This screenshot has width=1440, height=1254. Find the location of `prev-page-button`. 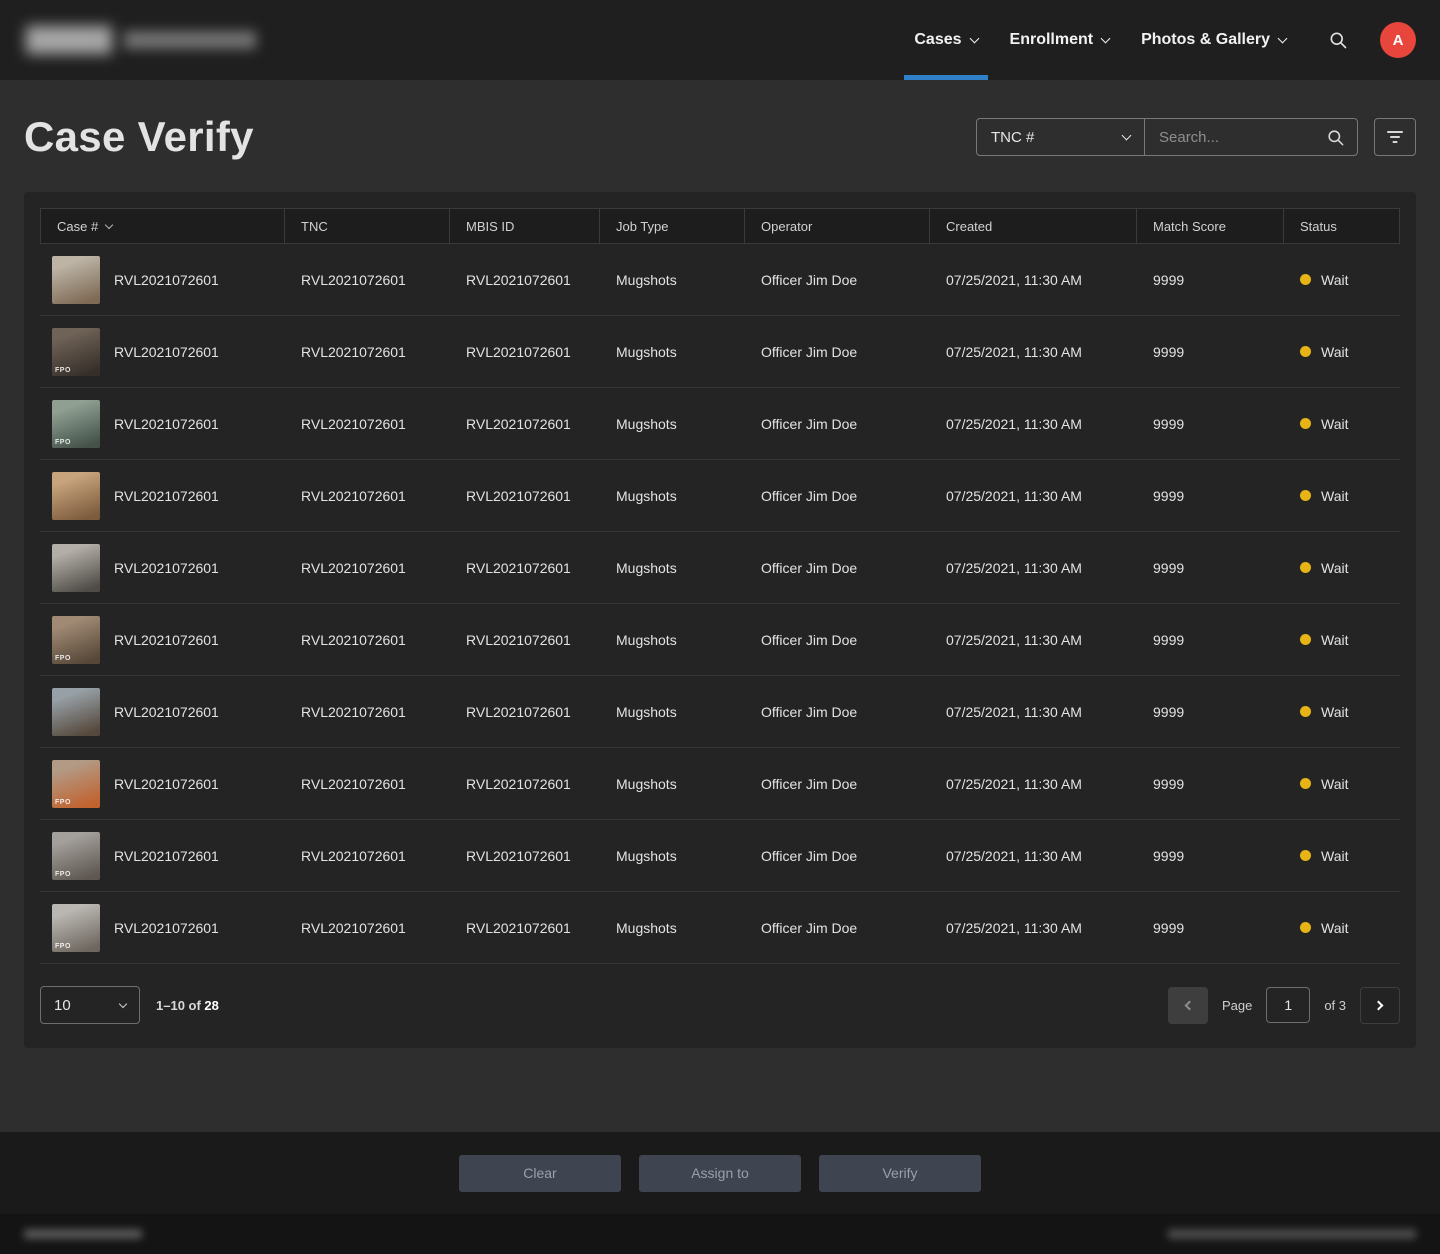

prev-page-button is located at coordinates (1187, 1005).